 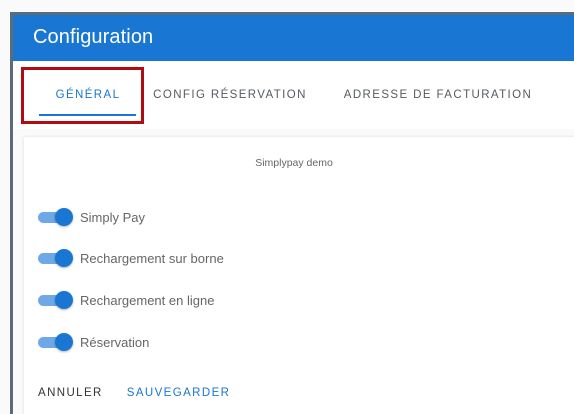 What do you see at coordinates (147, 300) in the screenshot?
I see `rechargement-ligne-label: Rechargement en ligne` at bounding box center [147, 300].